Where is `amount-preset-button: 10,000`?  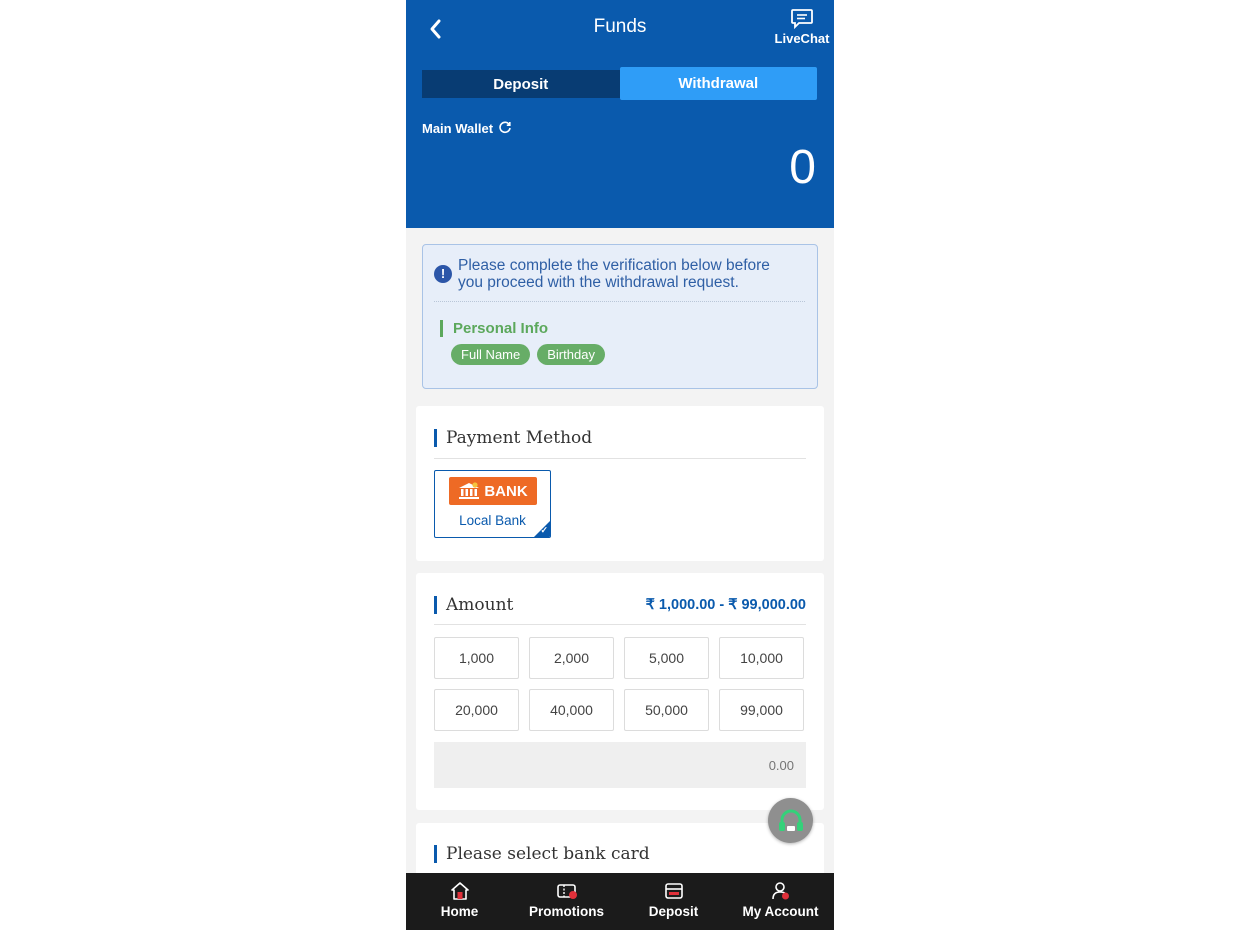 amount-preset-button: 10,000 is located at coordinates (761, 658).